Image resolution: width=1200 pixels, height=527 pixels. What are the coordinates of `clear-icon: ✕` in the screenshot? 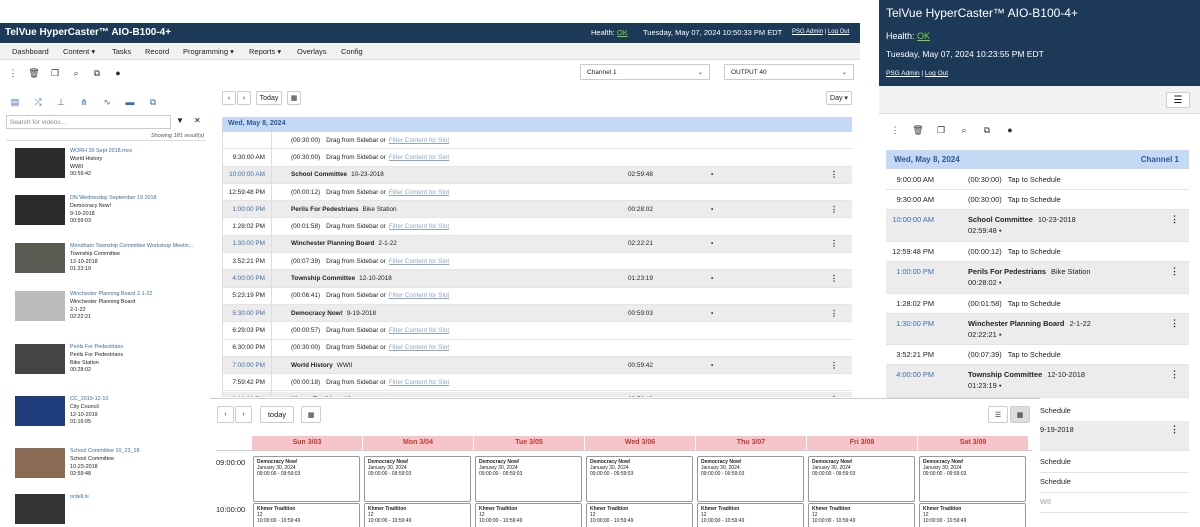 It's located at (197, 120).